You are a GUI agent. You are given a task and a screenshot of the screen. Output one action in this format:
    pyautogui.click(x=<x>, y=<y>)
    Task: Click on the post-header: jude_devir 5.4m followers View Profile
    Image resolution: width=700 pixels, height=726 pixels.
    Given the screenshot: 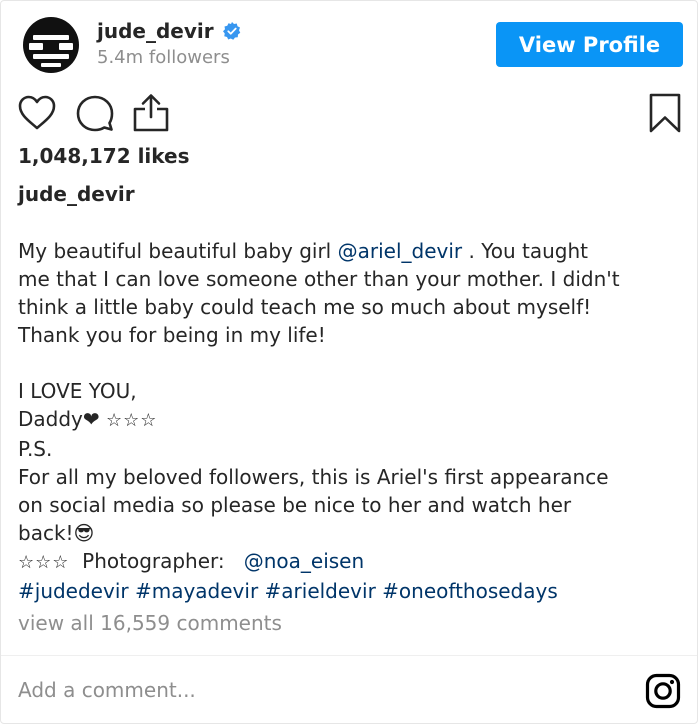 What is the action you would take?
    pyautogui.click(x=349, y=44)
    